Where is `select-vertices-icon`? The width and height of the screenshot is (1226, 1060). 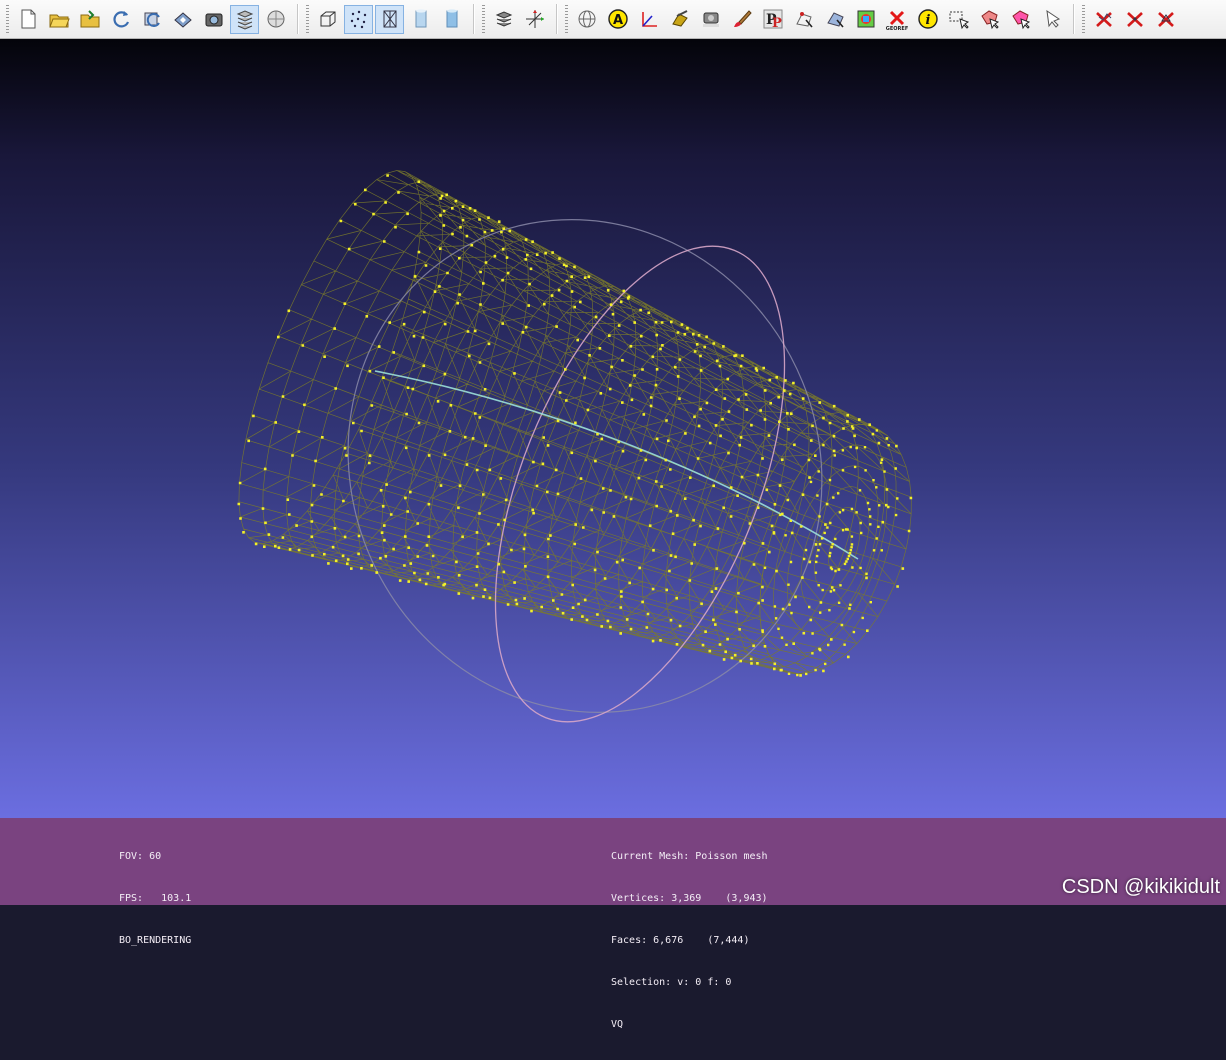
select-vertices-icon is located at coordinates (804, 20).